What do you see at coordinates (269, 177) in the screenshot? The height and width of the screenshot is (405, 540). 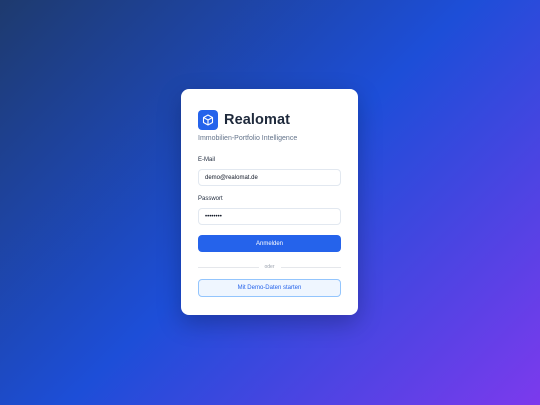 I see `email-field: demo@realomat.de` at bounding box center [269, 177].